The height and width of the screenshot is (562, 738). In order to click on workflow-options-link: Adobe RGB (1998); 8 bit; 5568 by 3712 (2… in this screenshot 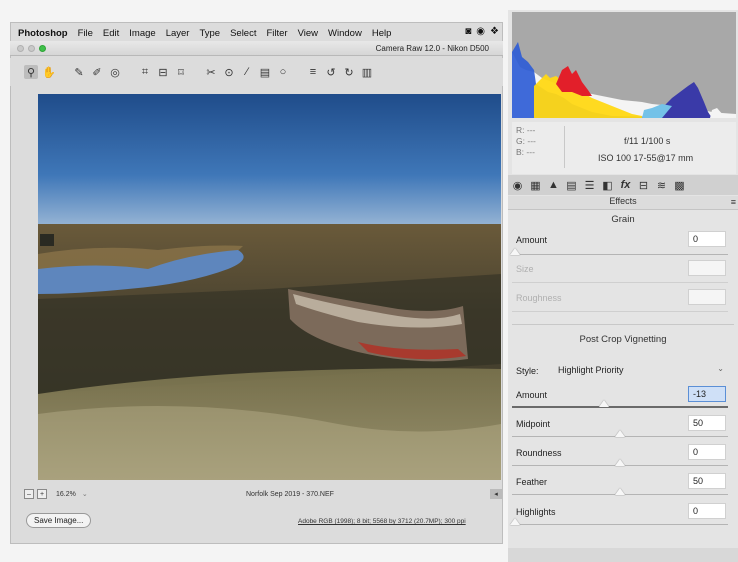, I will do `click(382, 521)`.